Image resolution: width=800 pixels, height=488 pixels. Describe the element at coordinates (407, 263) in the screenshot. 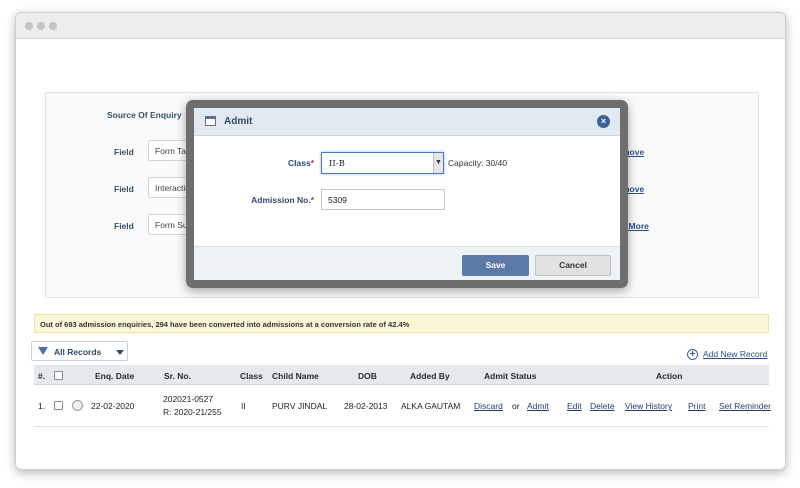

I see `modal-footer: Save Cancel` at that location.